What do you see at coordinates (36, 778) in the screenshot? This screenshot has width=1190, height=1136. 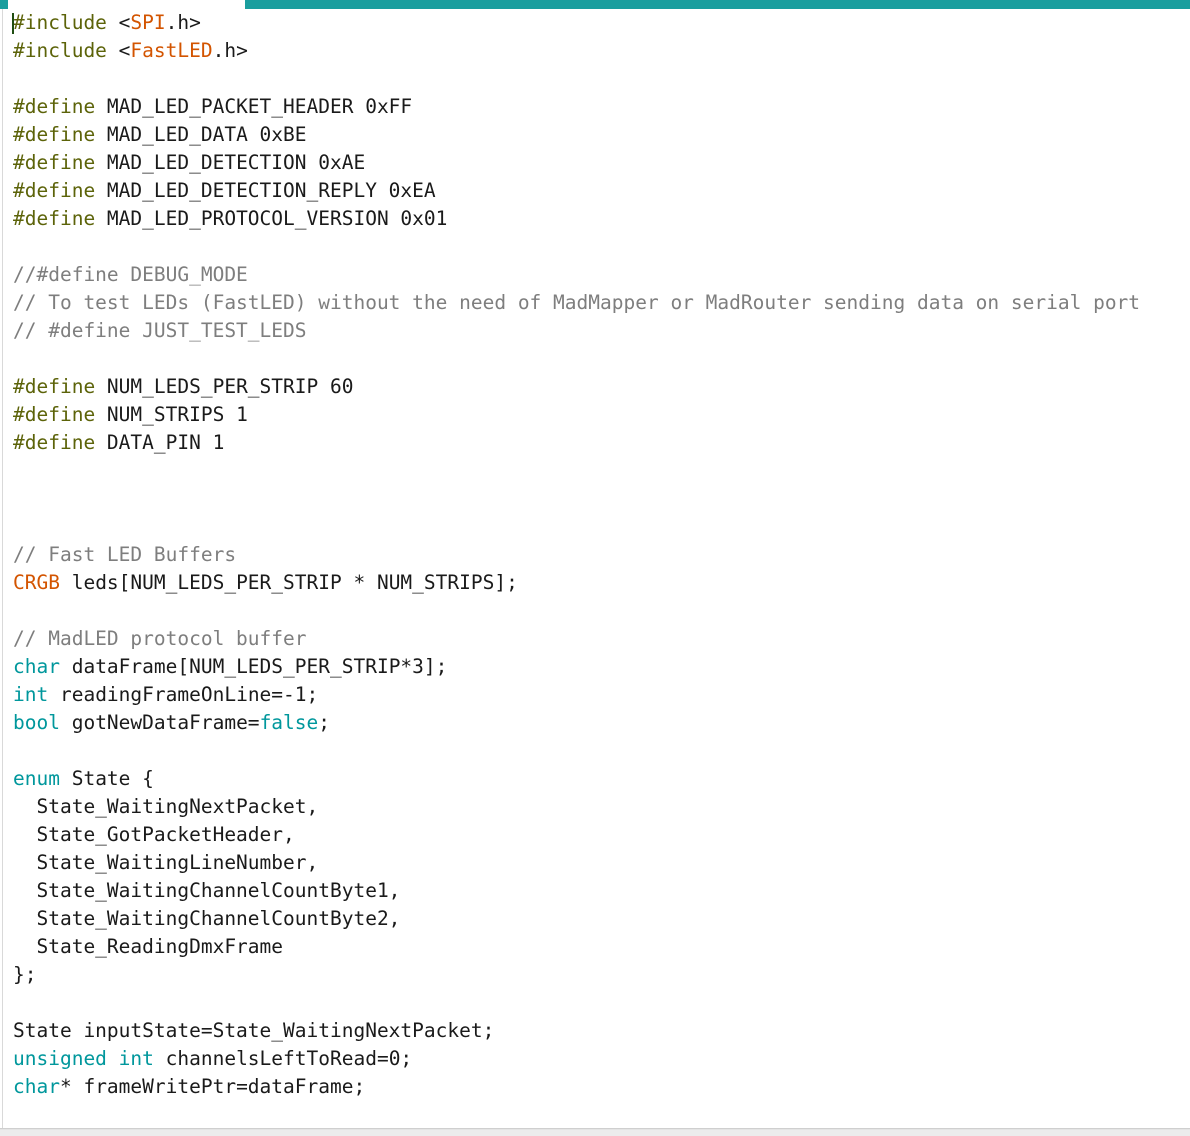 I see `code-token-kw: enum` at bounding box center [36, 778].